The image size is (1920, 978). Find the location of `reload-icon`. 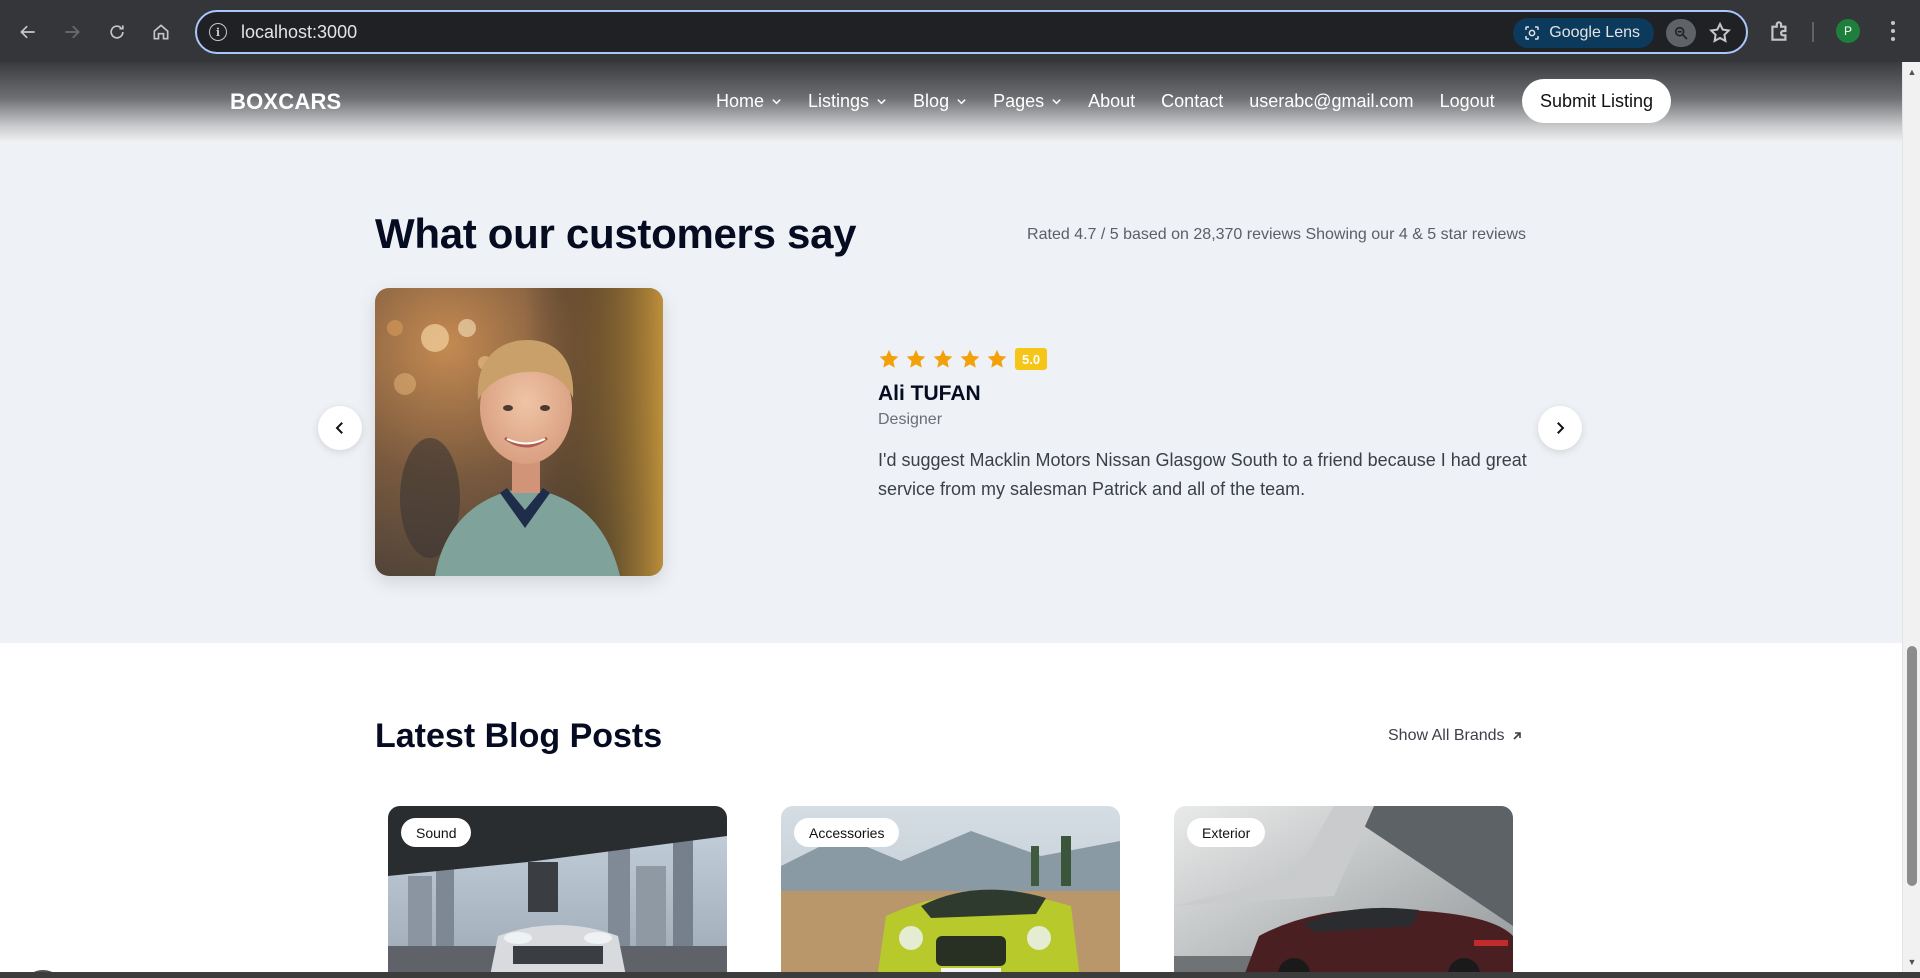

reload-icon is located at coordinates (117, 32).